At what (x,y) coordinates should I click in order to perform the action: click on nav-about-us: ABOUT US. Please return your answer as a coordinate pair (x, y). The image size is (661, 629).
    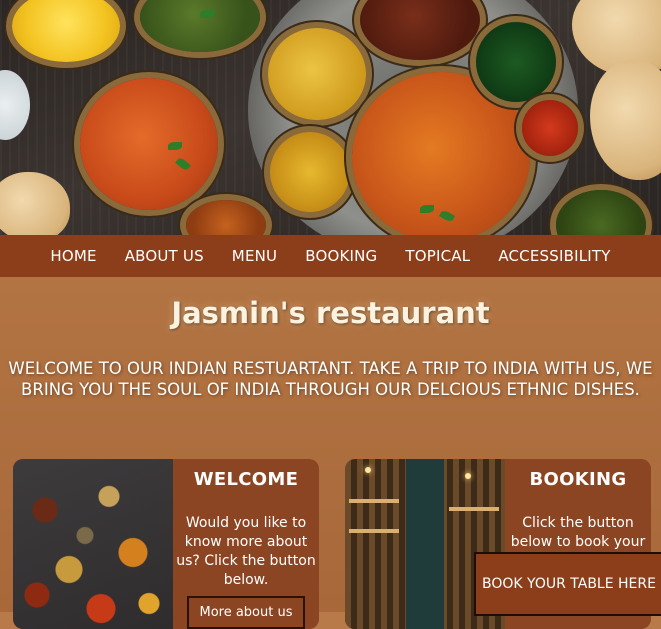
    Looking at the image, I should click on (164, 256).